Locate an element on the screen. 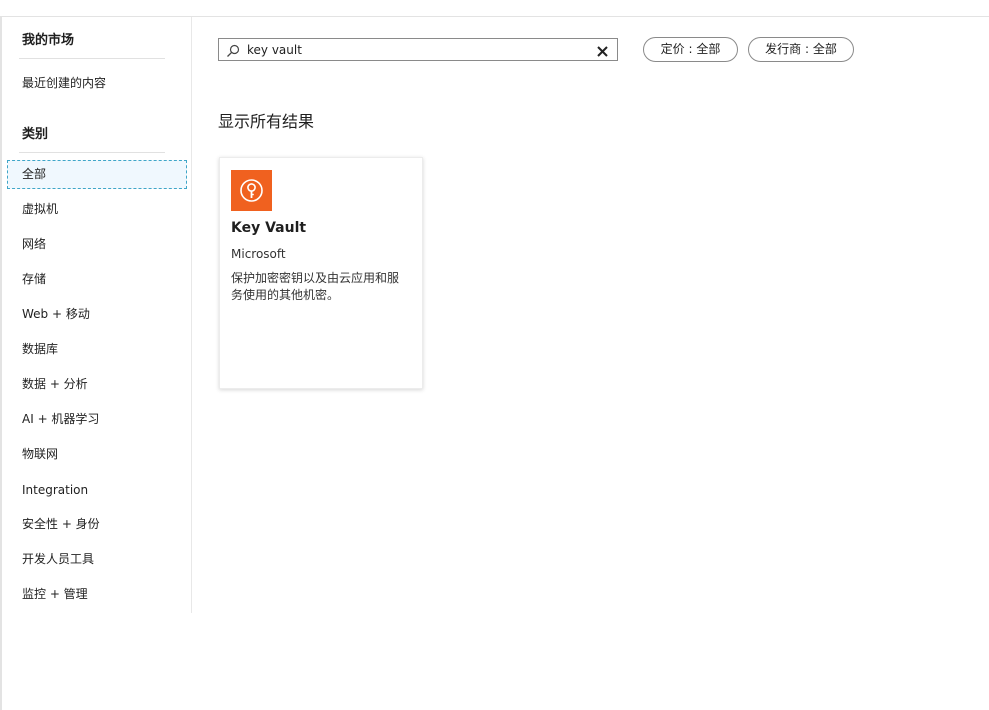 The height and width of the screenshot is (710, 989). pricing-filter-button: 定价 : 全部 is located at coordinates (690, 49).